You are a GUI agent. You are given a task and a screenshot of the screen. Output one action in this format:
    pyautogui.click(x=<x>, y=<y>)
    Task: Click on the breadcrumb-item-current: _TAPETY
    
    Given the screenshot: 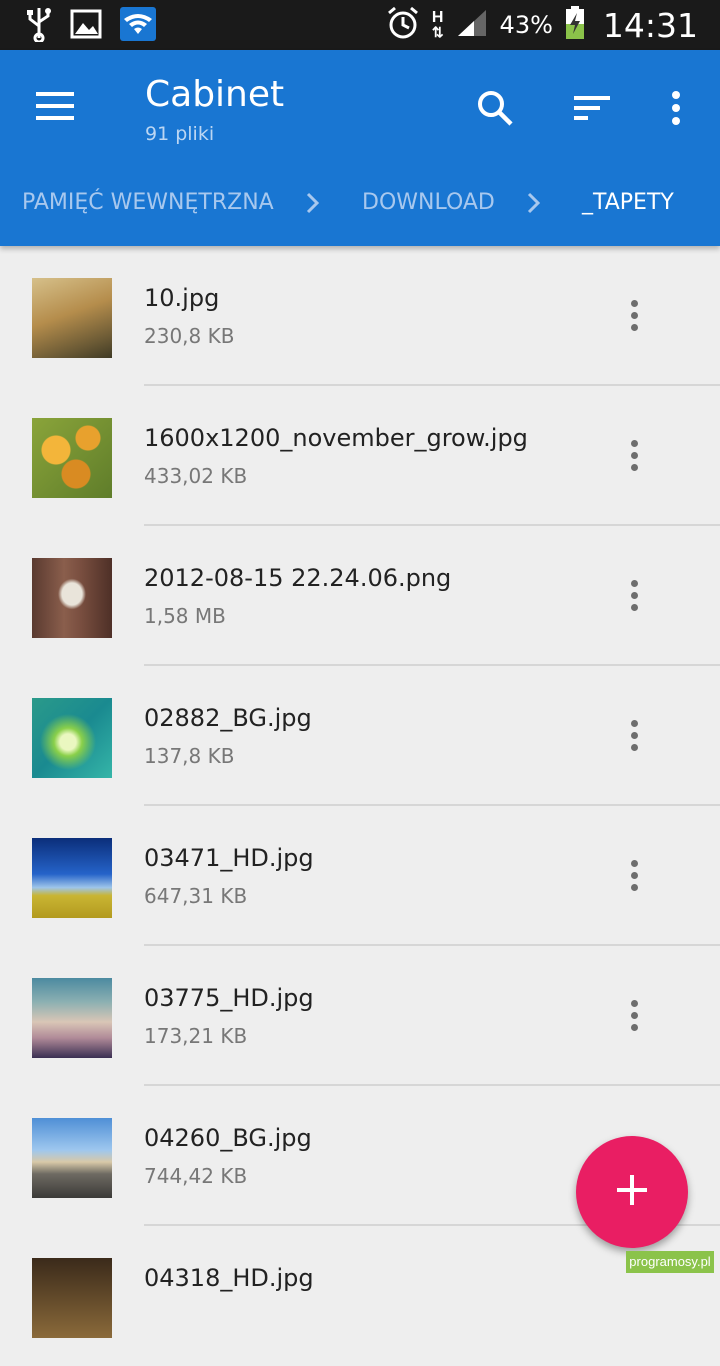 What is the action you would take?
    pyautogui.click(x=628, y=202)
    